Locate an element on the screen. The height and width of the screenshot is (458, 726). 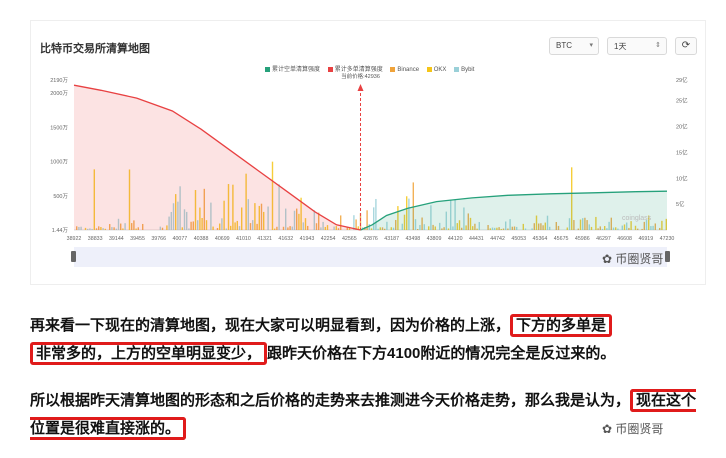
y-left-tick-label: 1.44万 is located at coordinates (60, 230).